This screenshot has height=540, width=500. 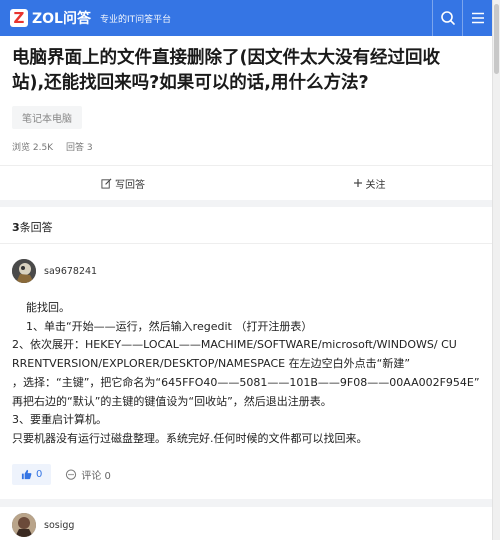 I want to click on header-icon-group, so click(x=462, y=18).